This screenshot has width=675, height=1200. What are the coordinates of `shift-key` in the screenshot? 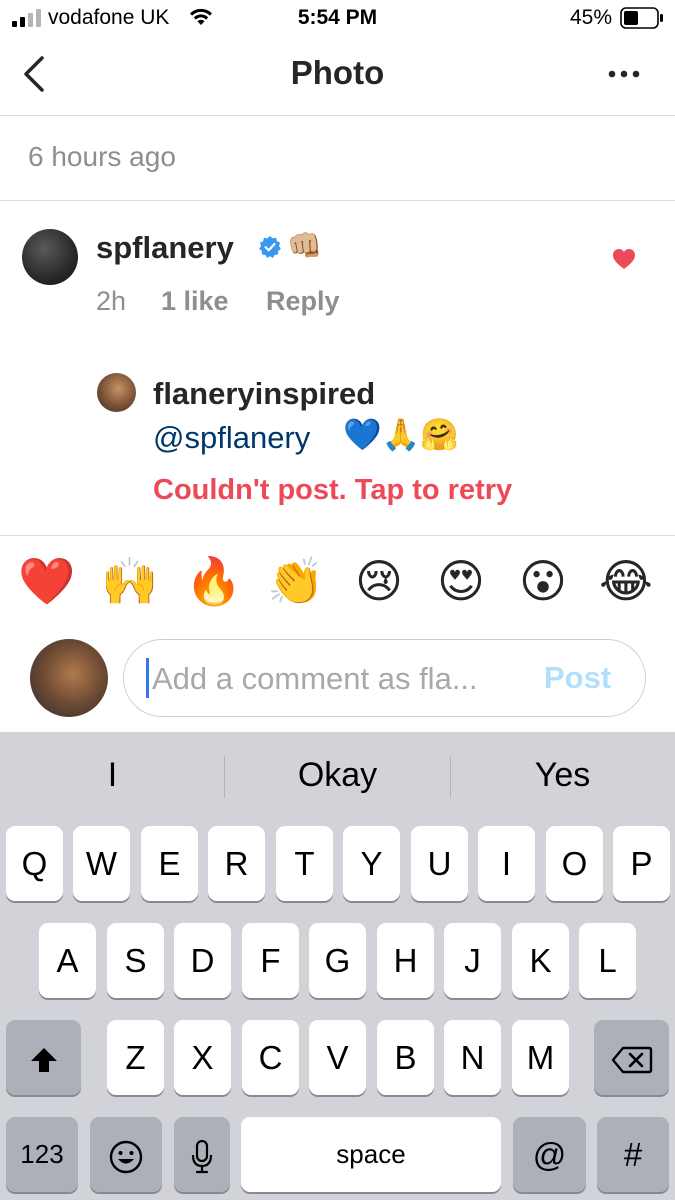 It's located at (43, 1057).